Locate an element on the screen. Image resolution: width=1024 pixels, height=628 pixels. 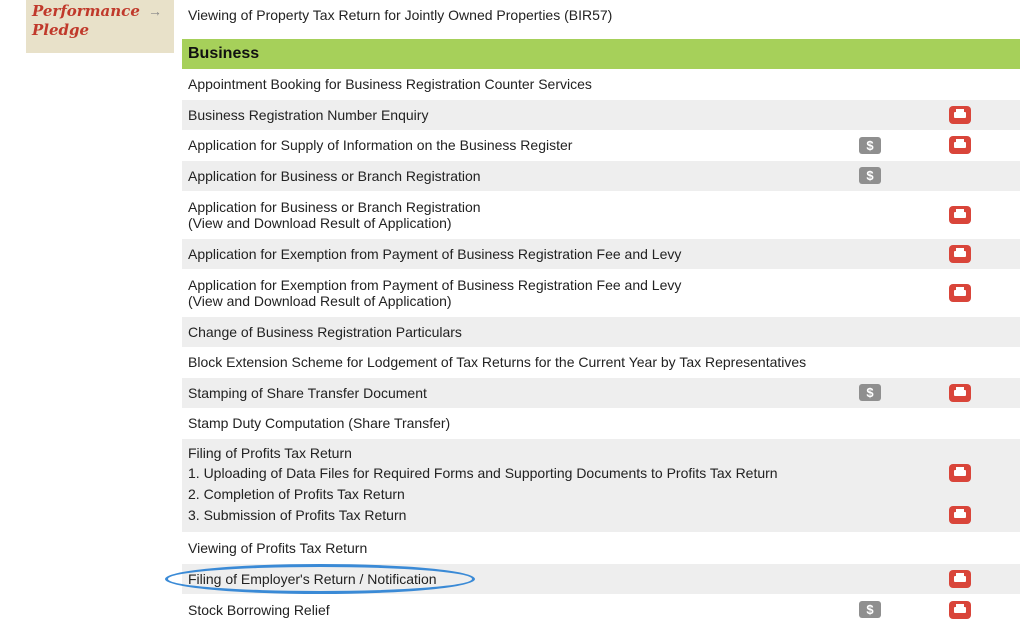
service-link: Stock Borrowing Relief is located at coordinates (511, 610).